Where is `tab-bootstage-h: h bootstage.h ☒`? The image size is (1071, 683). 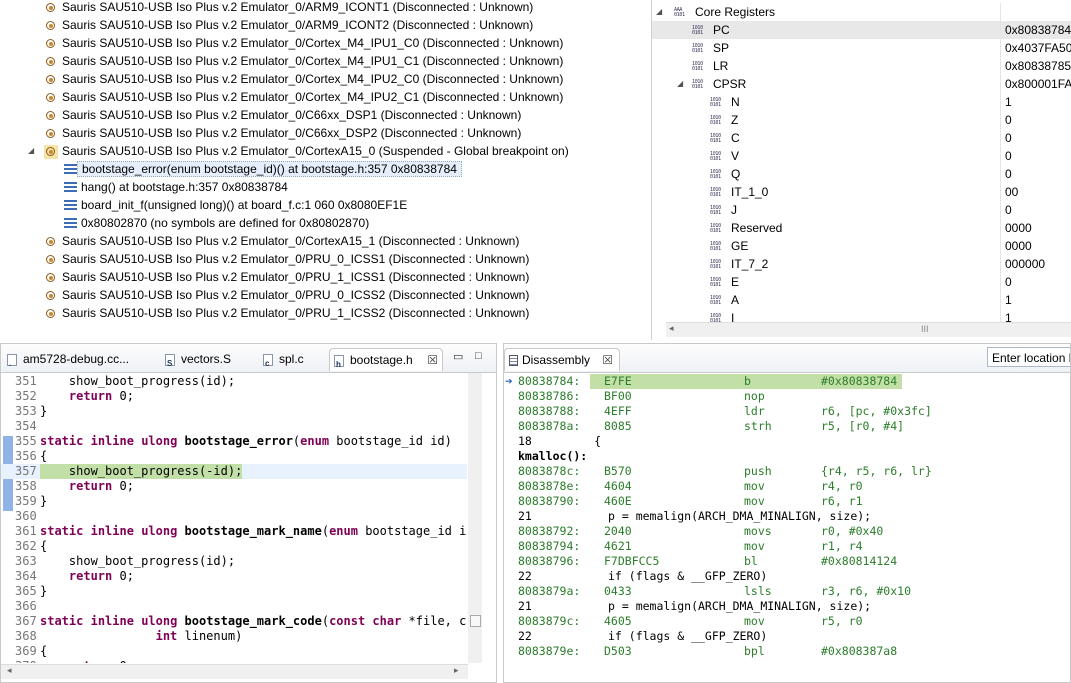 tab-bootstage-h: h bootstage.h ☒ is located at coordinates (386, 359).